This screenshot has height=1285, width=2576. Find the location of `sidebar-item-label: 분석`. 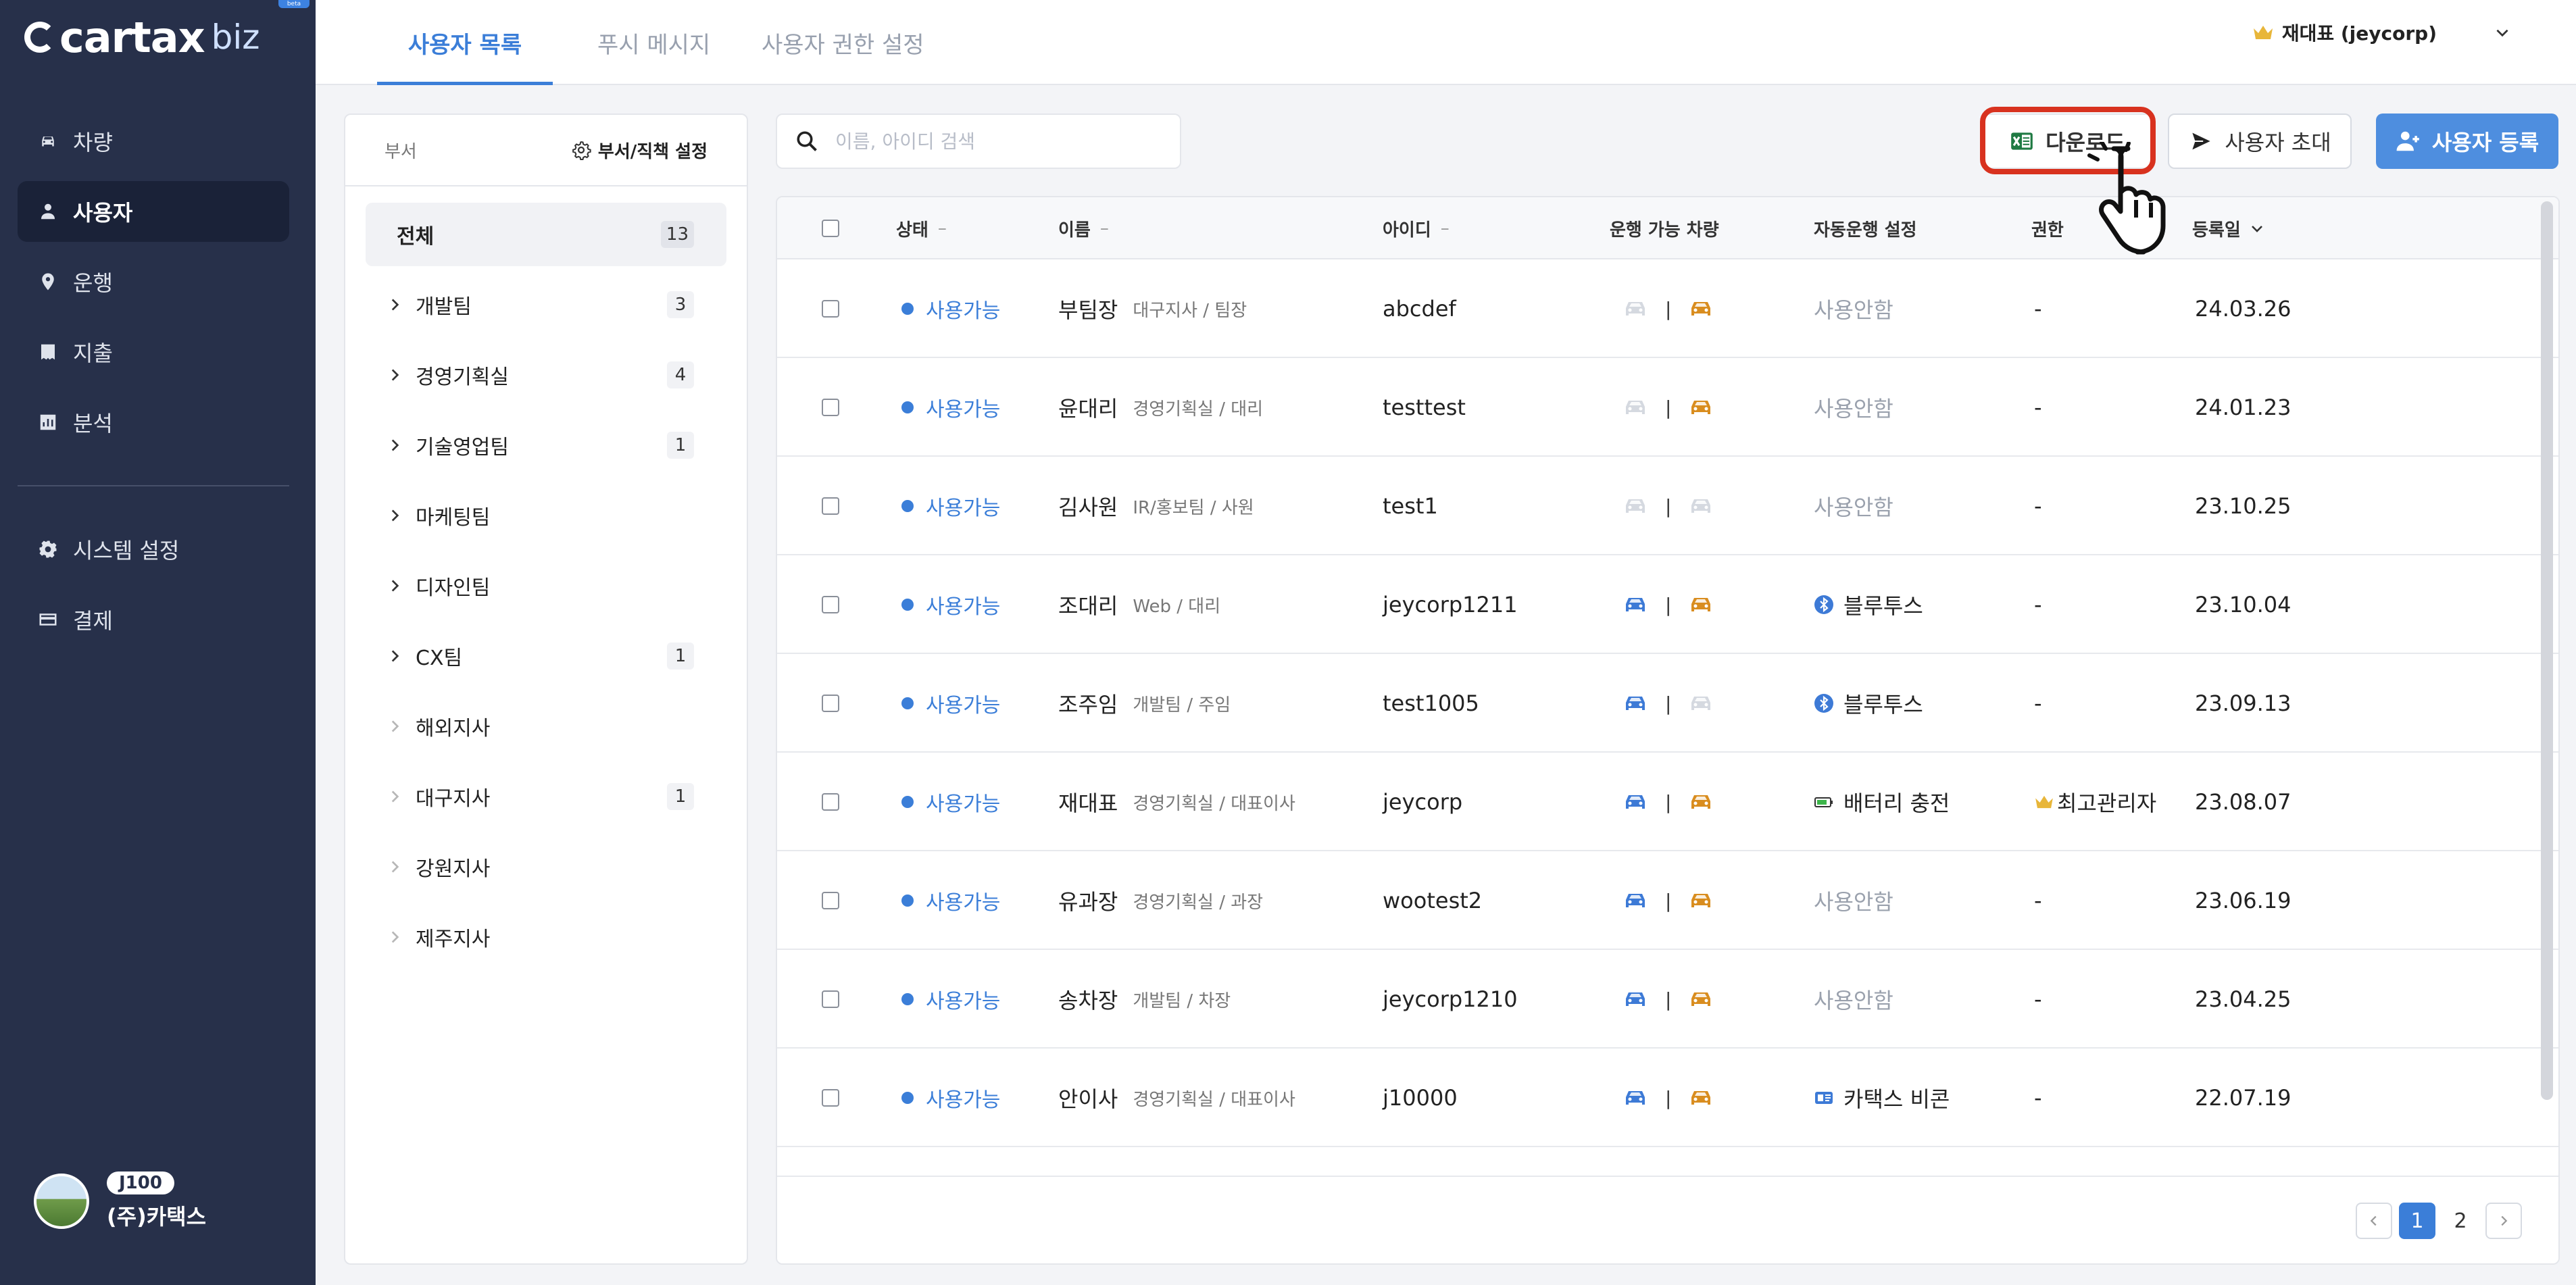

sidebar-item-label: 분석 is located at coordinates (93, 424).